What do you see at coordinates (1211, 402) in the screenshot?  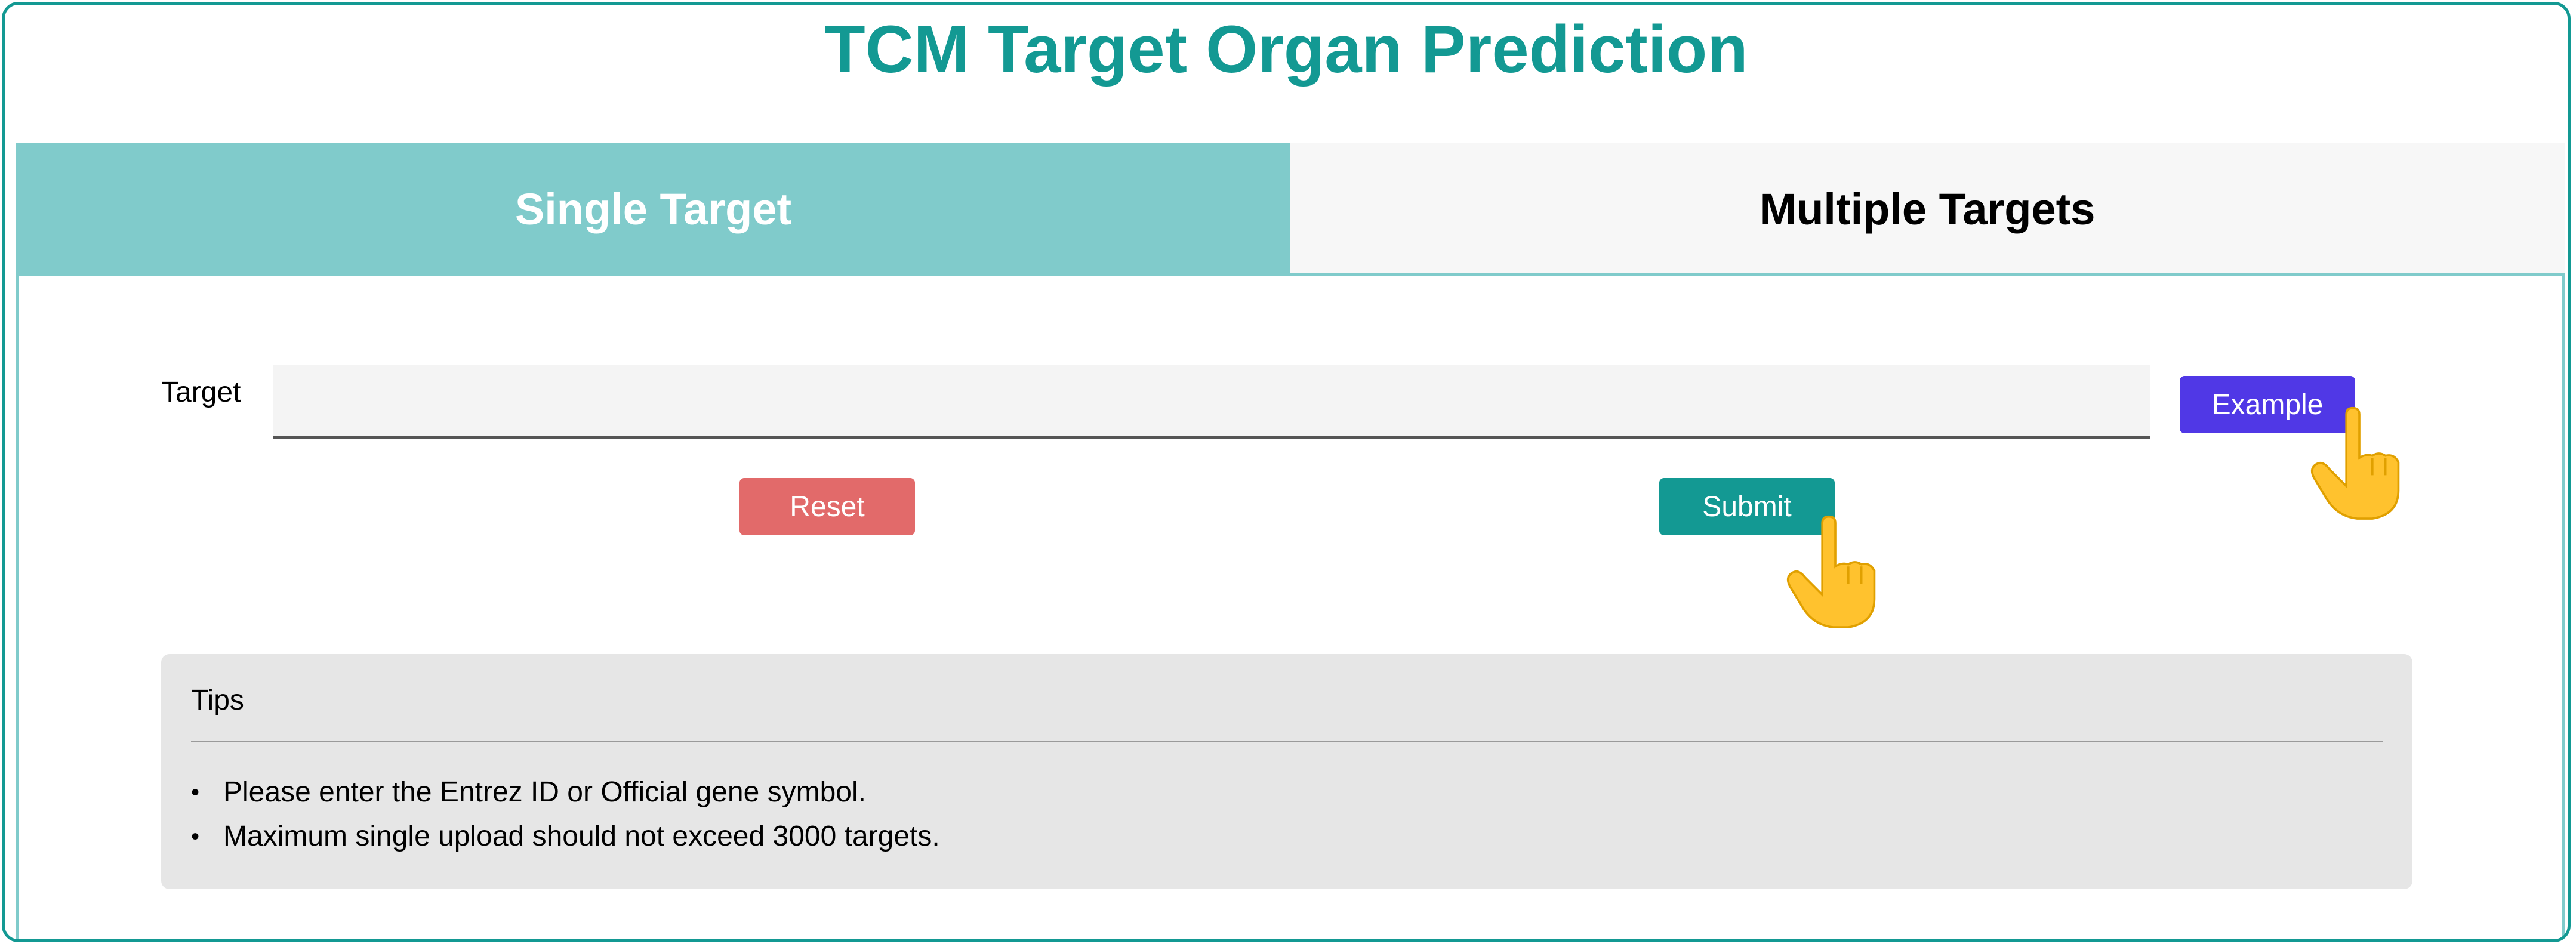 I see `target-input` at bounding box center [1211, 402].